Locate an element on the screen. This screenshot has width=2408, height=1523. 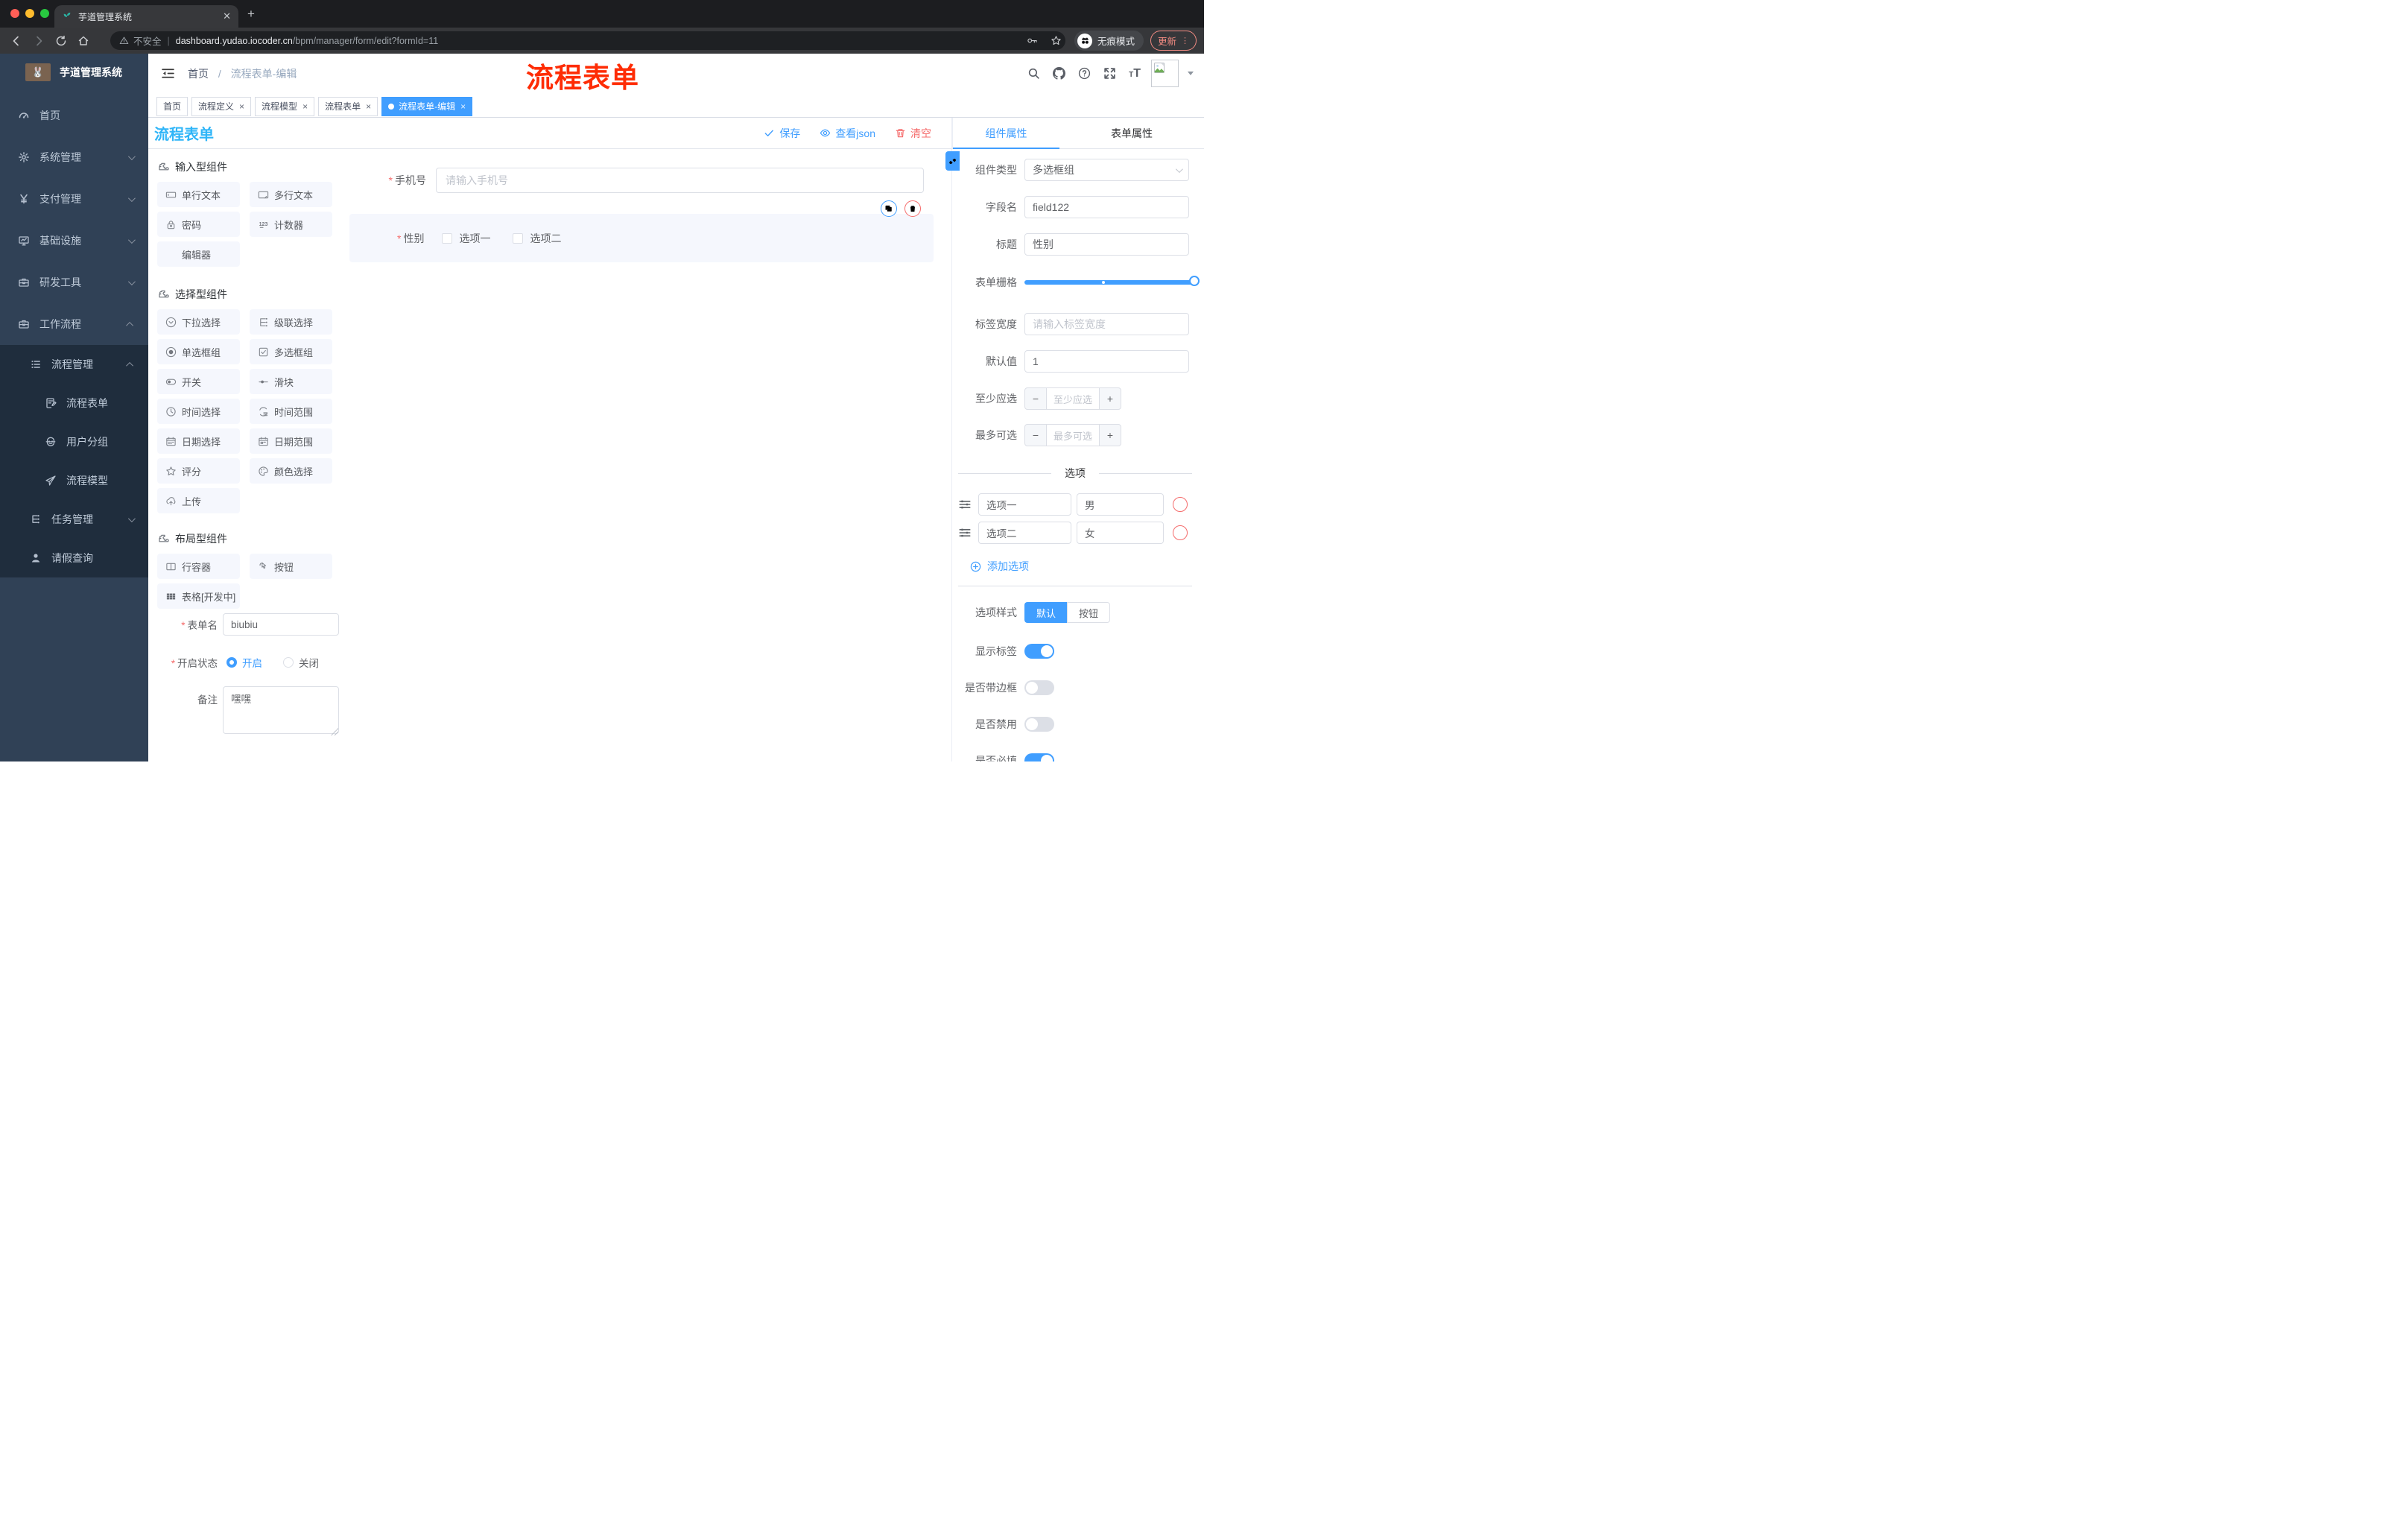
palette-item-日期范围: 日期范围 is located at coordinates (291, 441).